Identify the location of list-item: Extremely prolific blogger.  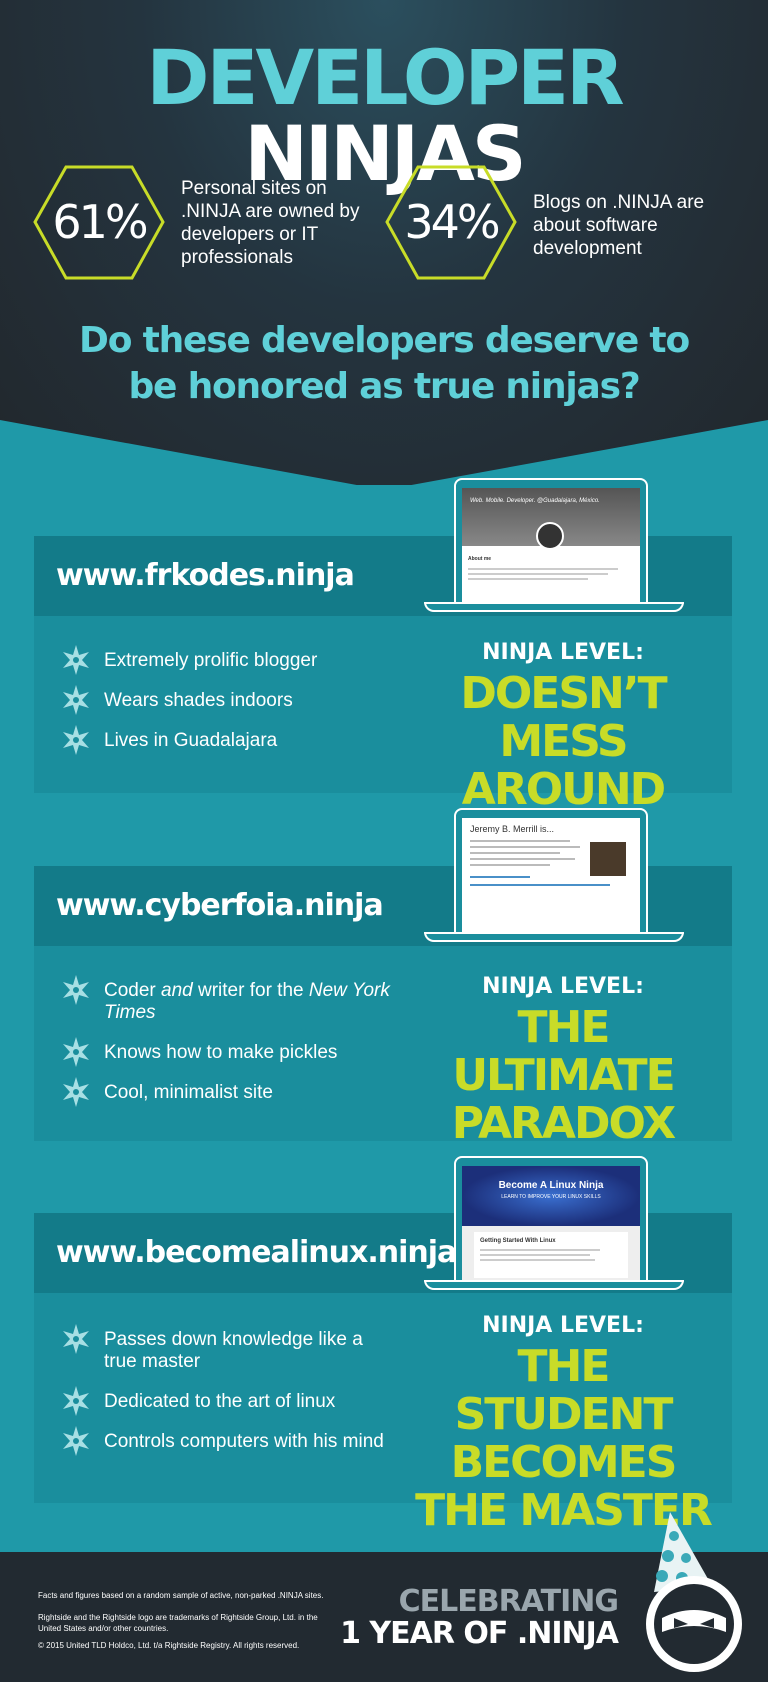
(225, 660).